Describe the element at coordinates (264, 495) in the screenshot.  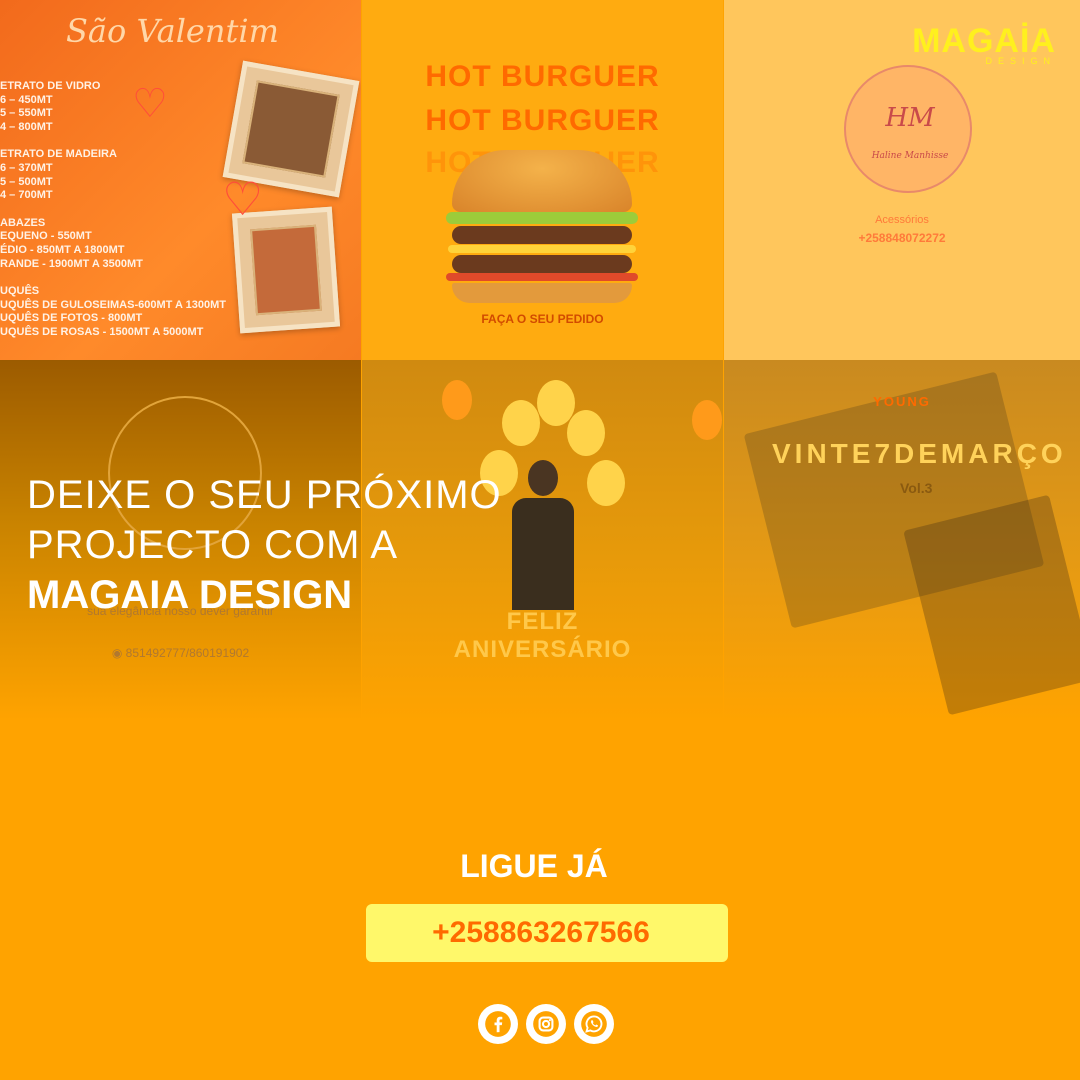
I see `headline-line-1: DEIXE O SEU PRÓXIMO` at that location.